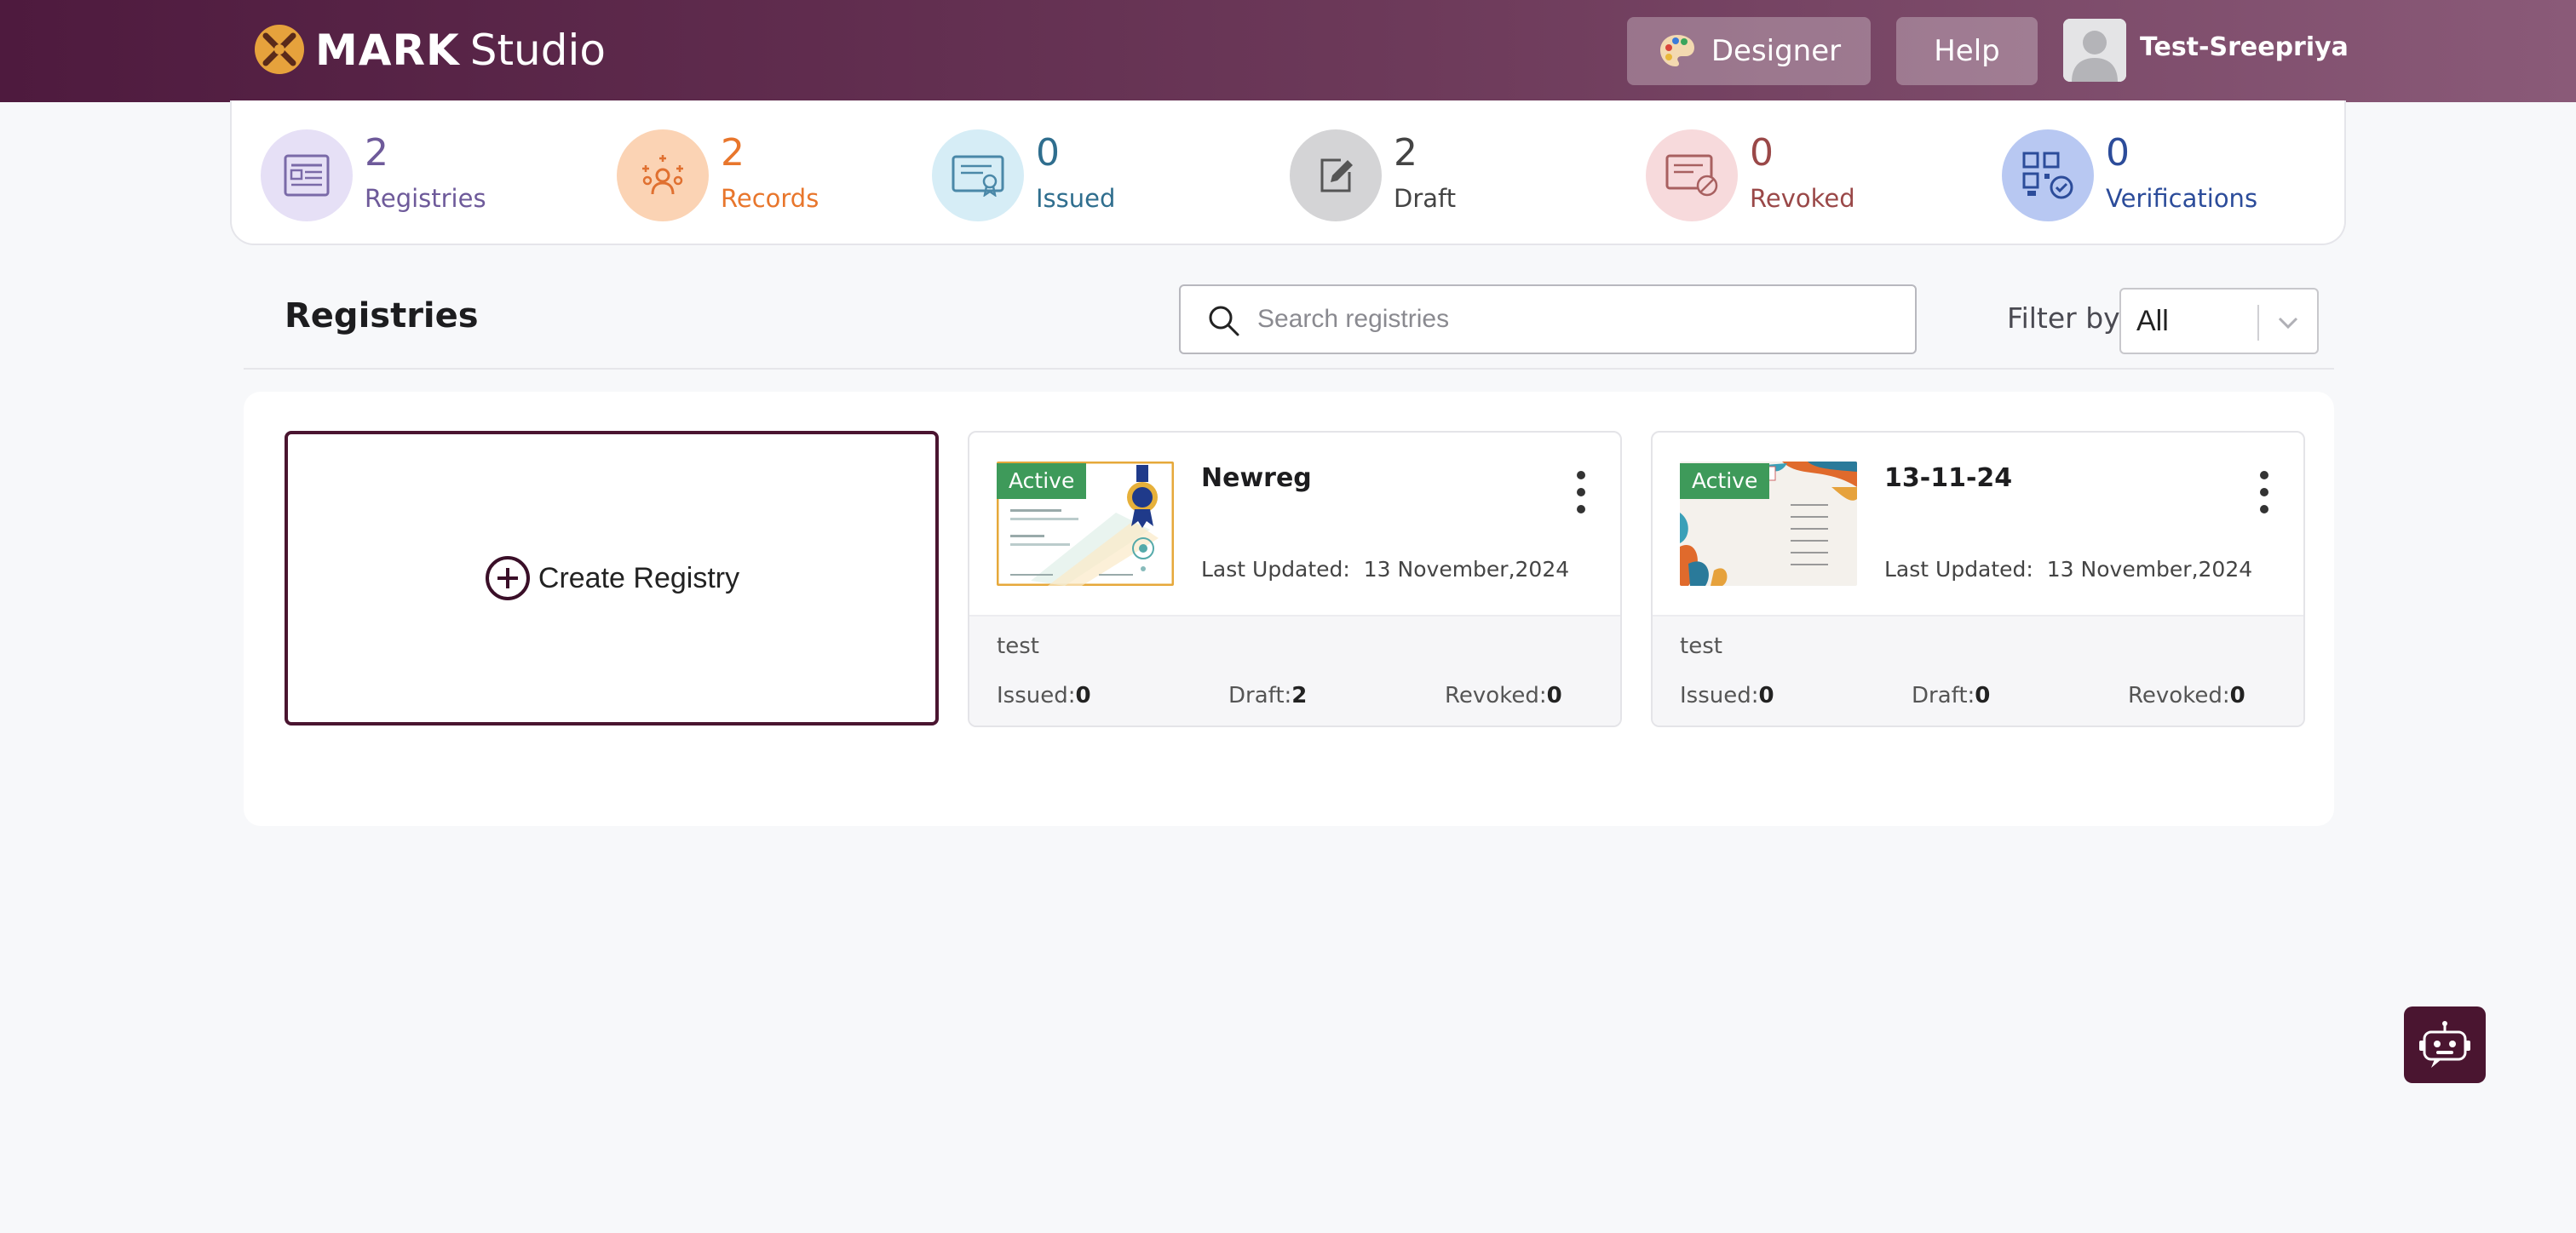 The height and width of the screenshot is (1233, 2576). What do you see at coordinates (279, 49) in the screenshot?
I see `mark-studio-logo` at bounding box center [279, 49].